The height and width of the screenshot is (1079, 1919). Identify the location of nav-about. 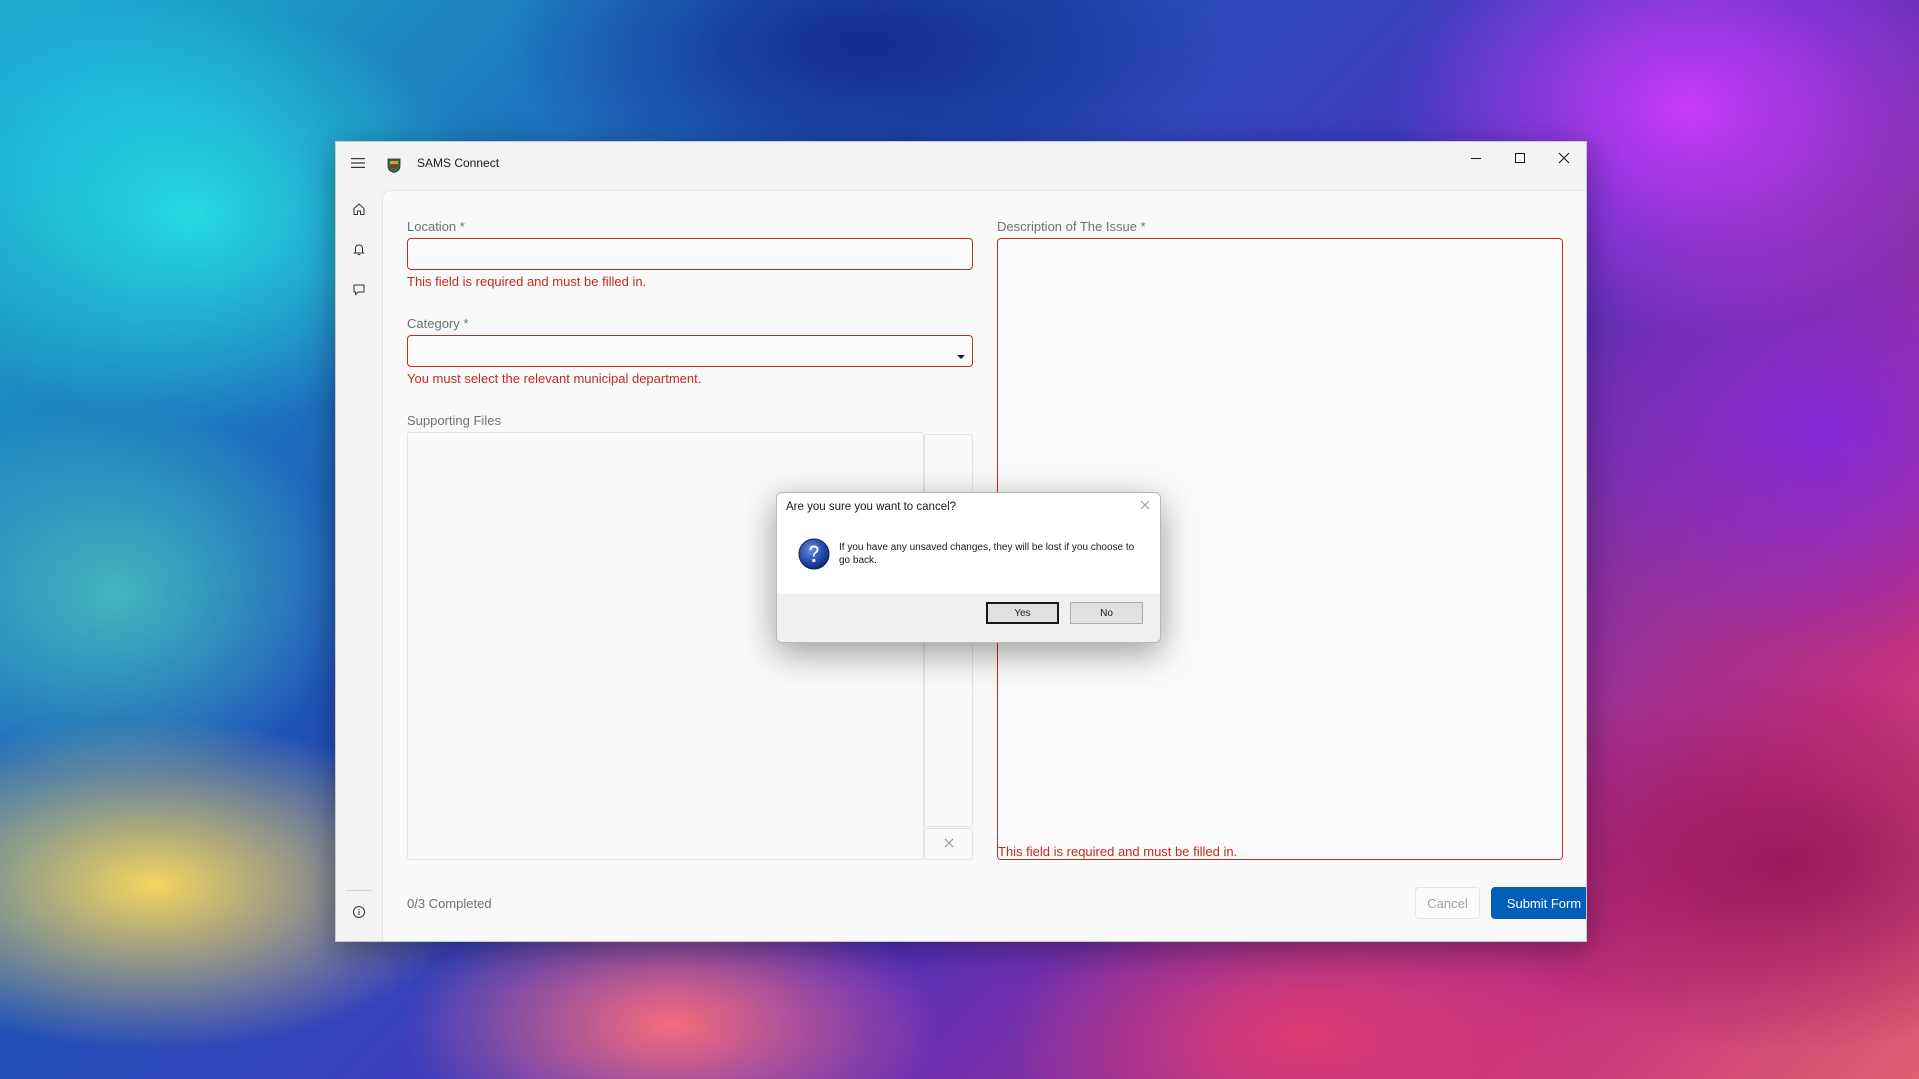
(359, 914).